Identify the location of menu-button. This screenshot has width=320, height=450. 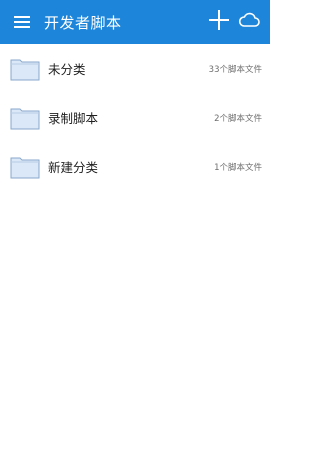
(22, 22).